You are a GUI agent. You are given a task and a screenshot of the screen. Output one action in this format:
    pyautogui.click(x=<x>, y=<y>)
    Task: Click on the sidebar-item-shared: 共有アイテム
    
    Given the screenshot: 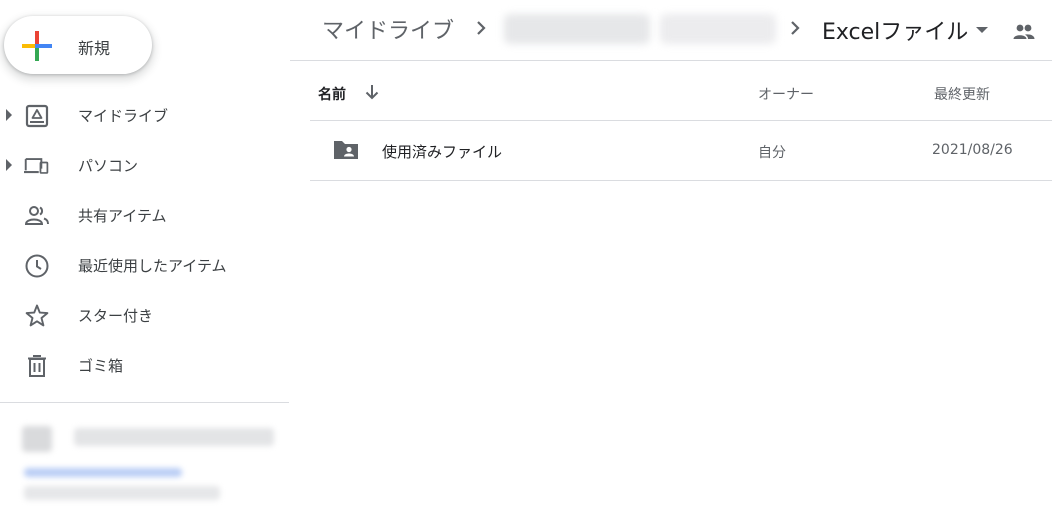 What is the action you would take?
    pyautogui.click(x=145, y=215)
    